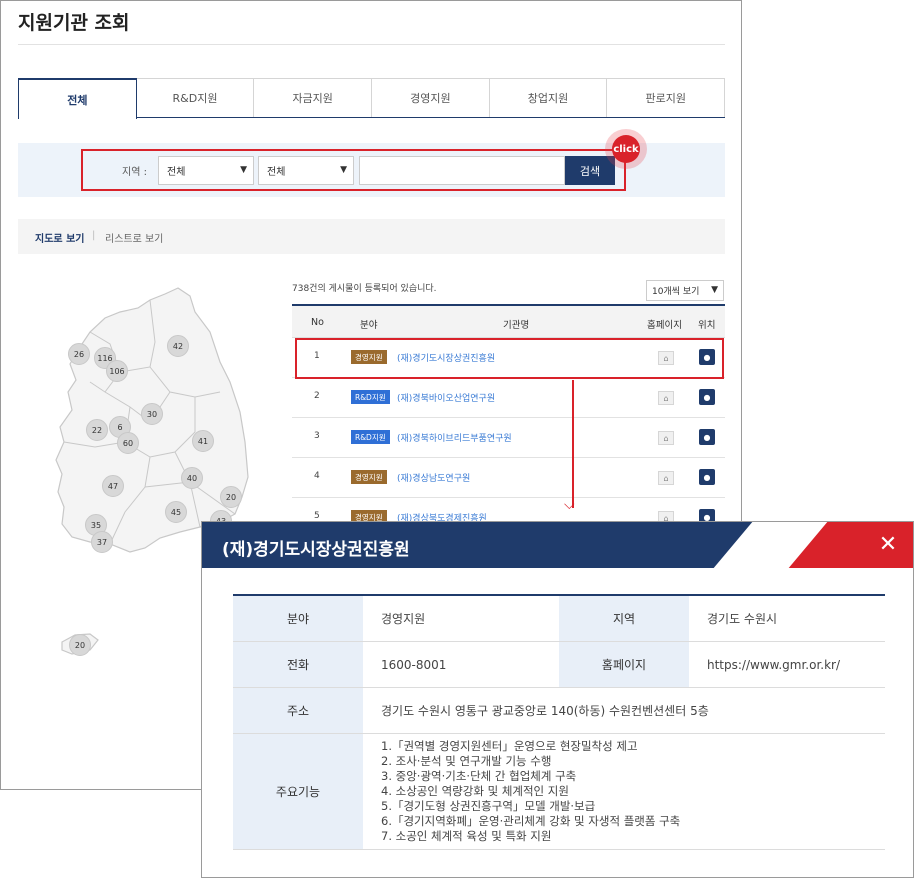 Image resolution: width=916 pixels, height=880 pixels. Describe the element at coordinates (117, 371) in the screenshot. I see `map-count-bubble: 106` at that location.